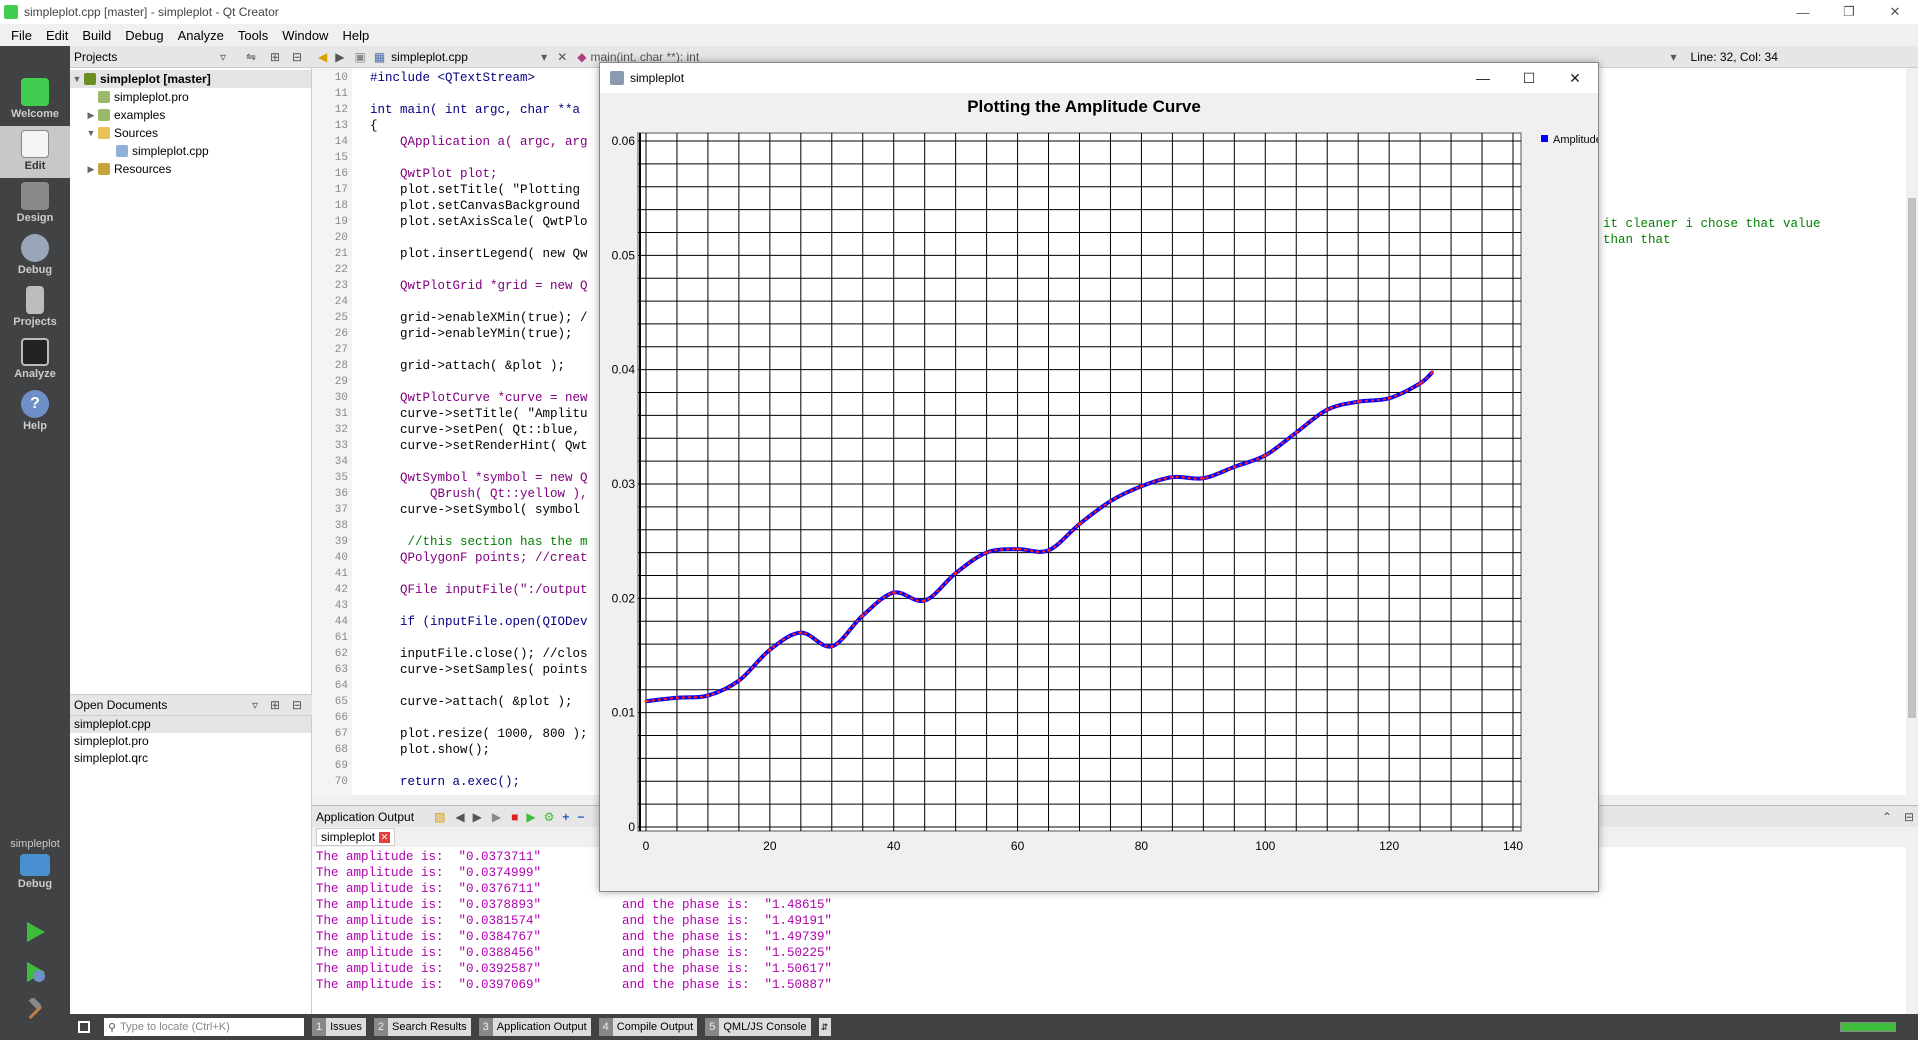 The height and width of the screenshot is (1040, 1918). Describe the element at coordinates (35, 870) in the screenshot. I see `kit-selector: simpleplot Debug` at that location.